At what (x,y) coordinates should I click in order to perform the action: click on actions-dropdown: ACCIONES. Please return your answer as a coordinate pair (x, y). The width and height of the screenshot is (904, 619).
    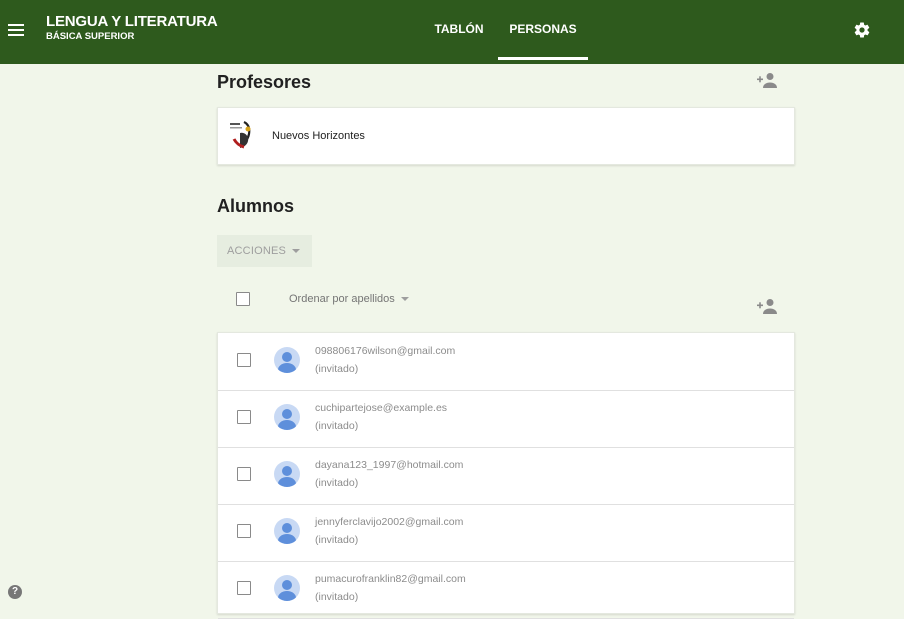
    Looking at the image, I should click on (264, 251).